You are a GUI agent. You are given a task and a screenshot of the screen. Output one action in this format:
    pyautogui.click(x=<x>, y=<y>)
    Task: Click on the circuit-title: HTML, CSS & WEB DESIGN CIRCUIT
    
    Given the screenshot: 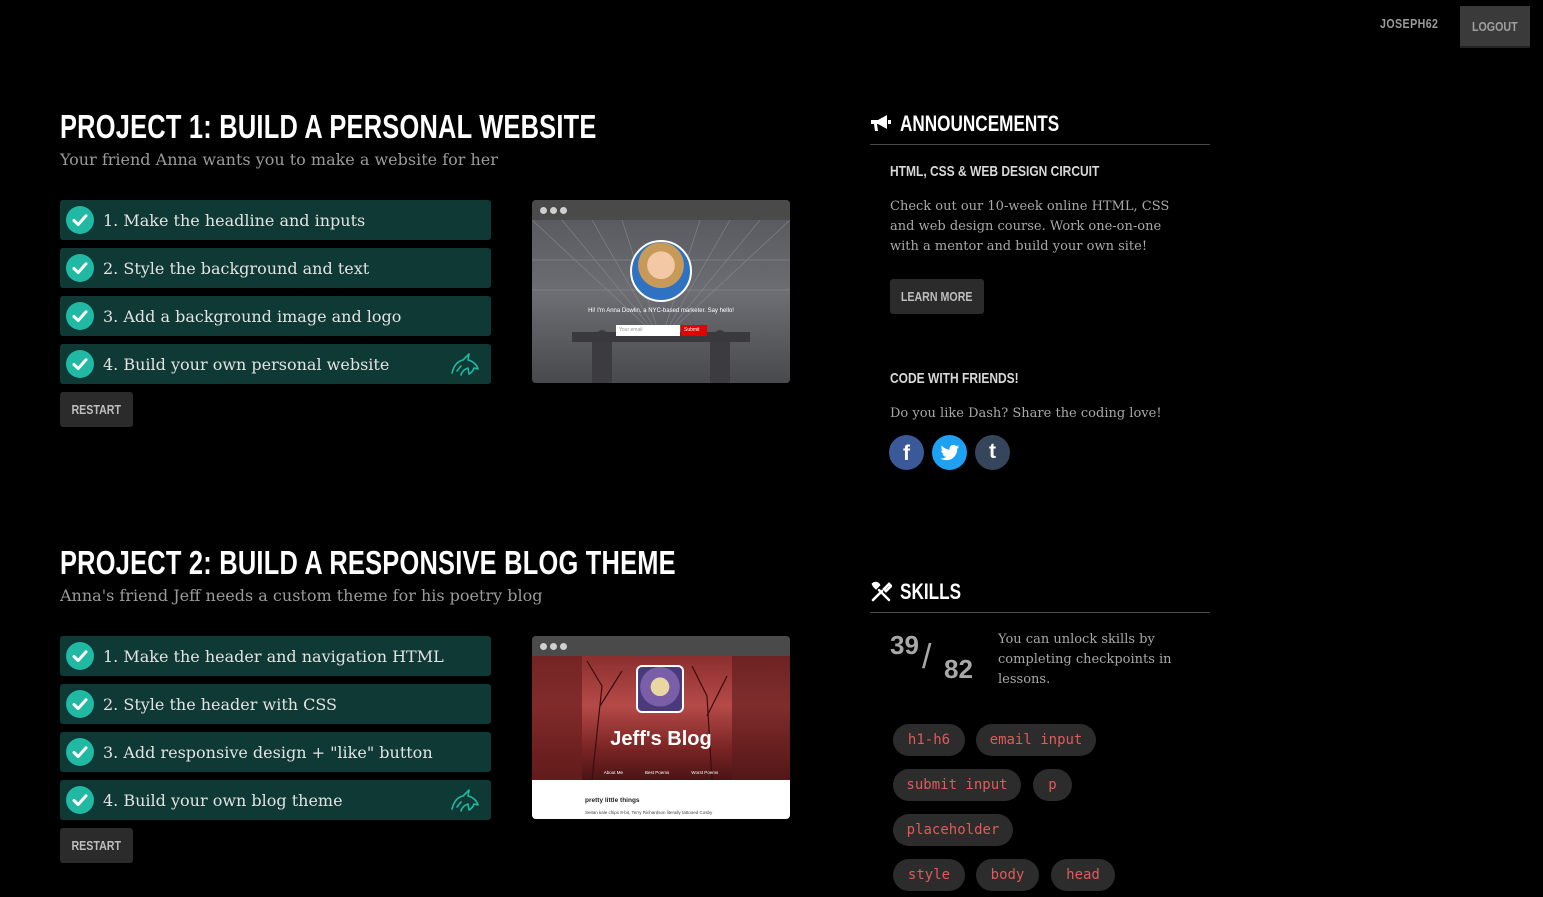 What is the action you would take?
    pyautogui.click(x=995, y=171)
    